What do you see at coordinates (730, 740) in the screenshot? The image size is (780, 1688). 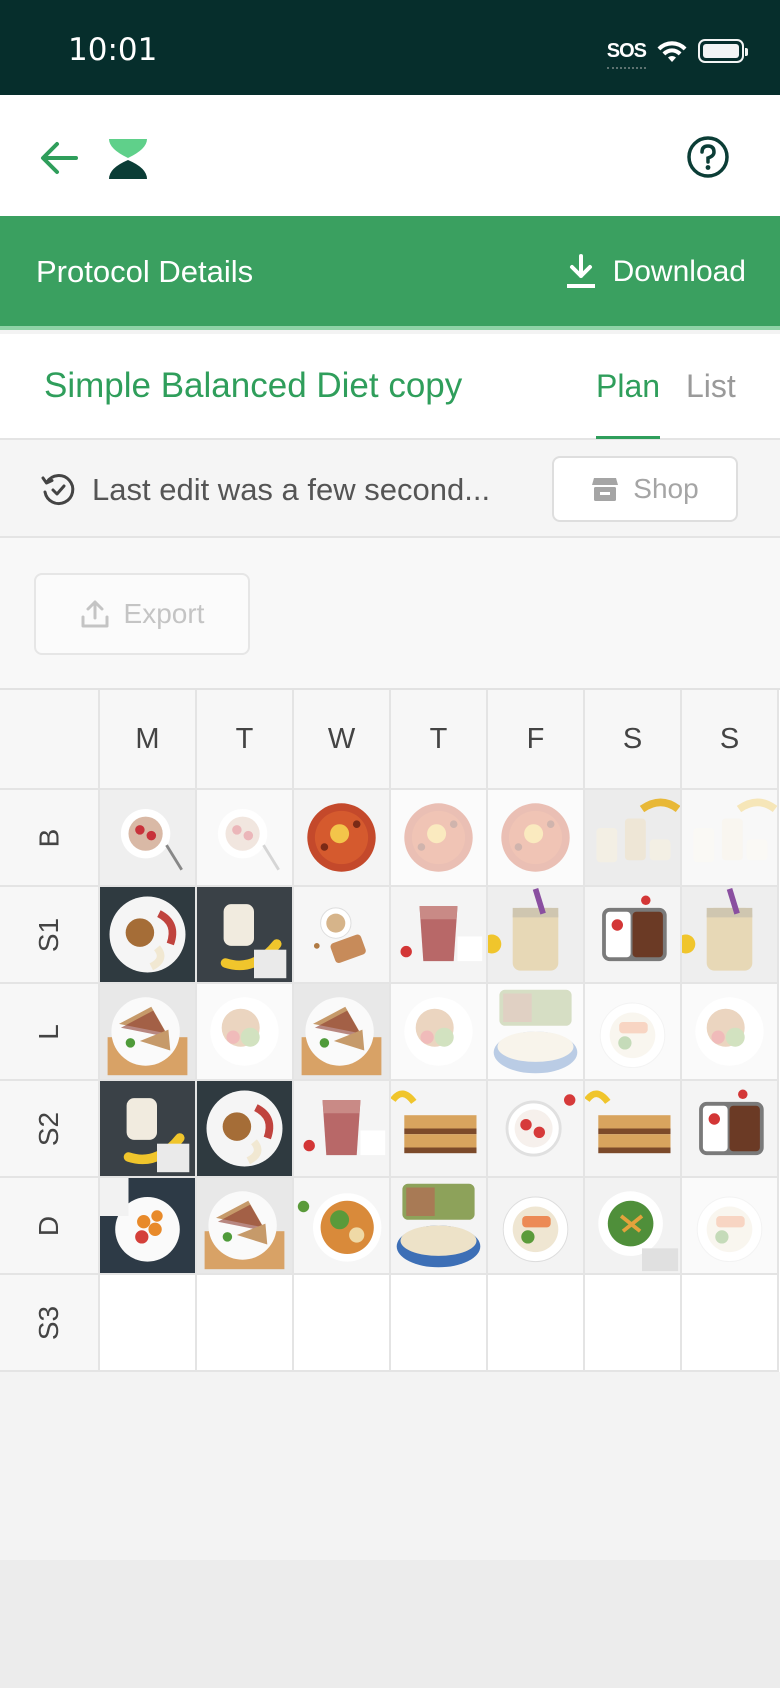 I see `day-header: S` at bounding box center [730, 740].